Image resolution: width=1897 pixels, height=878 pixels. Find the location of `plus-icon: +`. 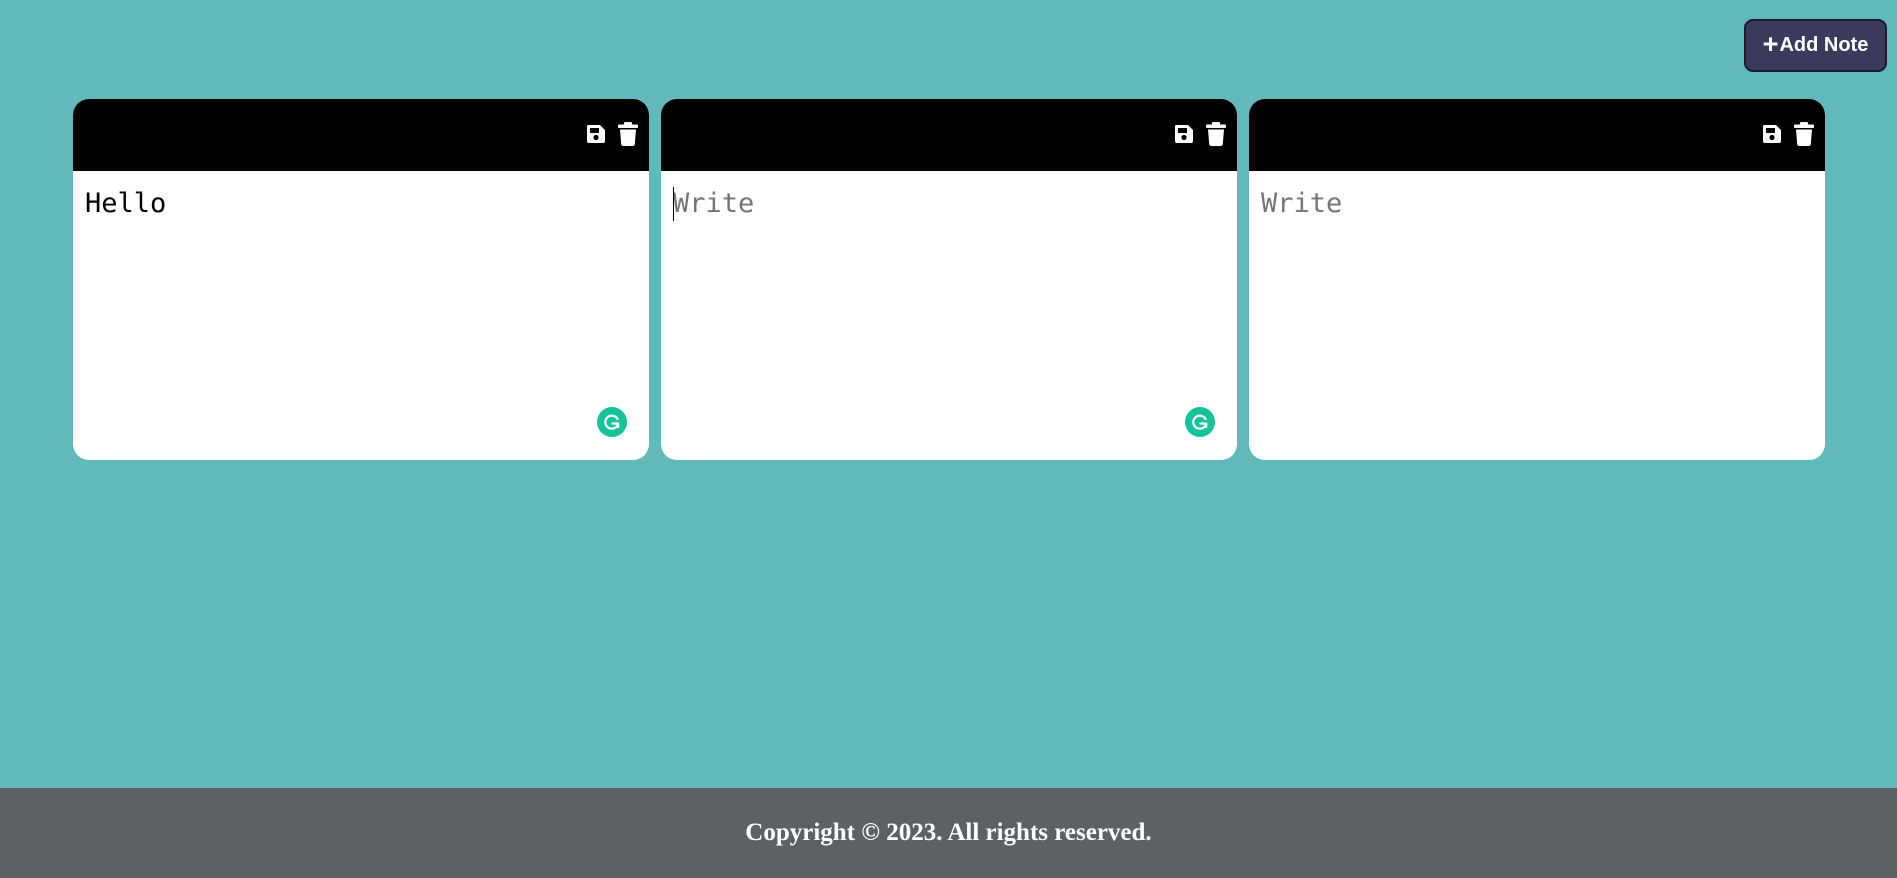

plus-icon: + is located at coordinates (1770, 43).